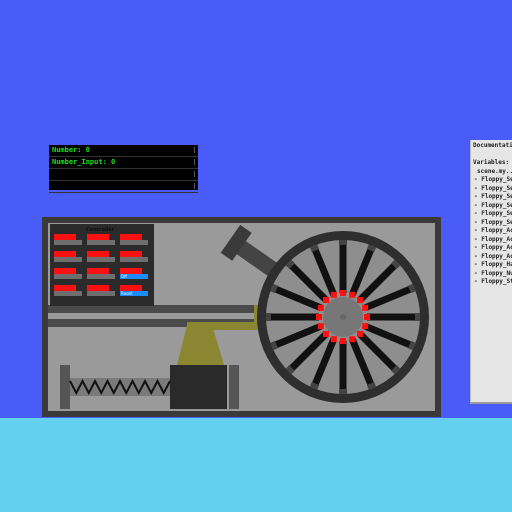  What do you see at coordinates (100, 230) in the screenshot?
I see `controller-title: Controller` at bounding box center [100, 230].